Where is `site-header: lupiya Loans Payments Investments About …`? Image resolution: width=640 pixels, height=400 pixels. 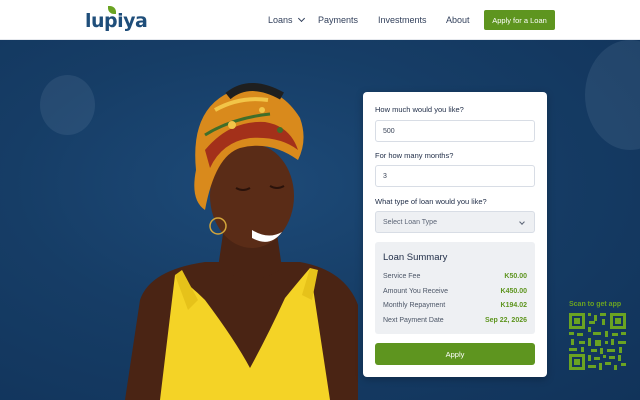
site-header: lupiya Loans Payments Investments About … is located at coordinates (320, 20).